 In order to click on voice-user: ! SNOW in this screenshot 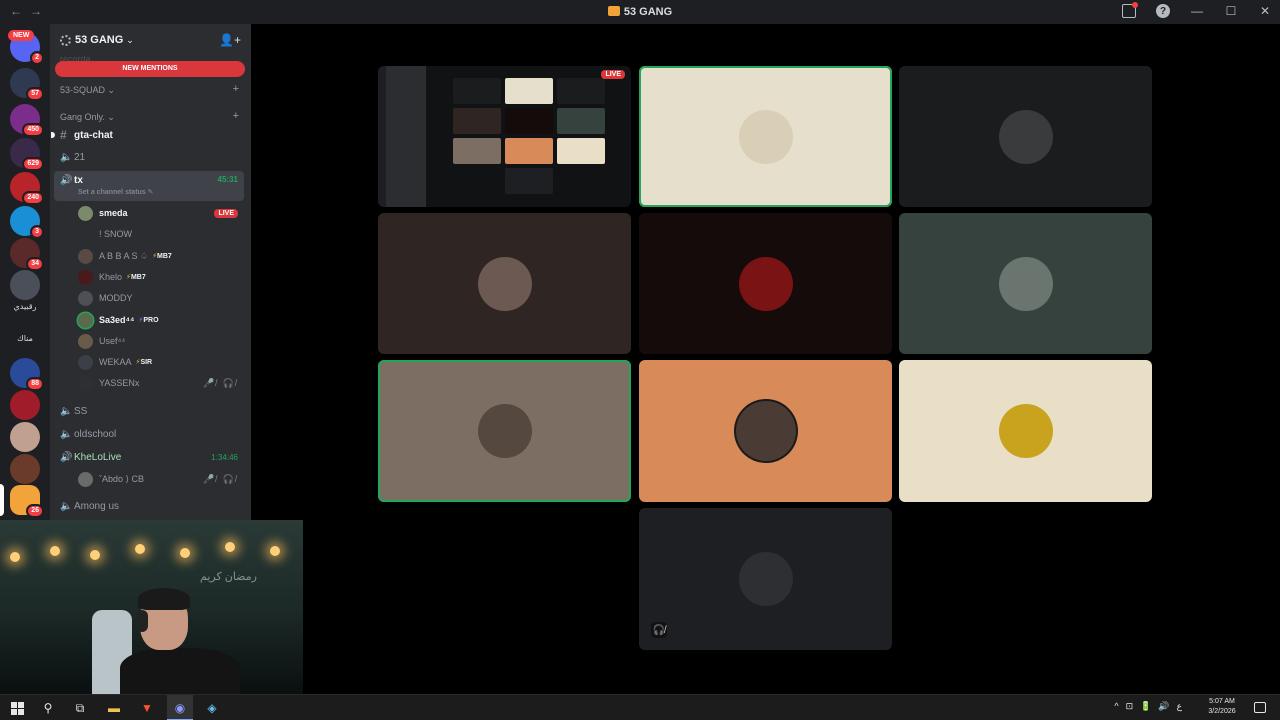, I will do `click(161, 234)`.